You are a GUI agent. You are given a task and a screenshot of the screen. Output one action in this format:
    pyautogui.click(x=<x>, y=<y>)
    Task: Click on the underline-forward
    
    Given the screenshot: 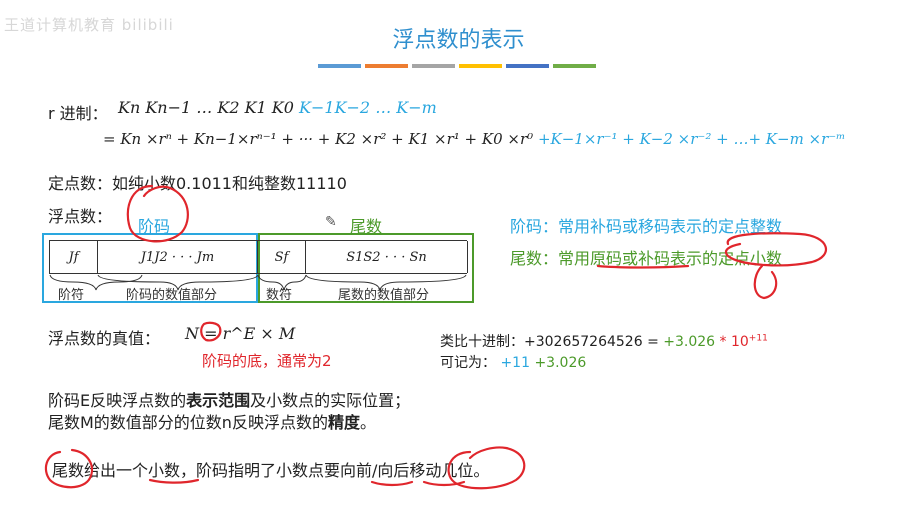 What is the action you would take?
    pyautogui.click(x=392, y=483)
    